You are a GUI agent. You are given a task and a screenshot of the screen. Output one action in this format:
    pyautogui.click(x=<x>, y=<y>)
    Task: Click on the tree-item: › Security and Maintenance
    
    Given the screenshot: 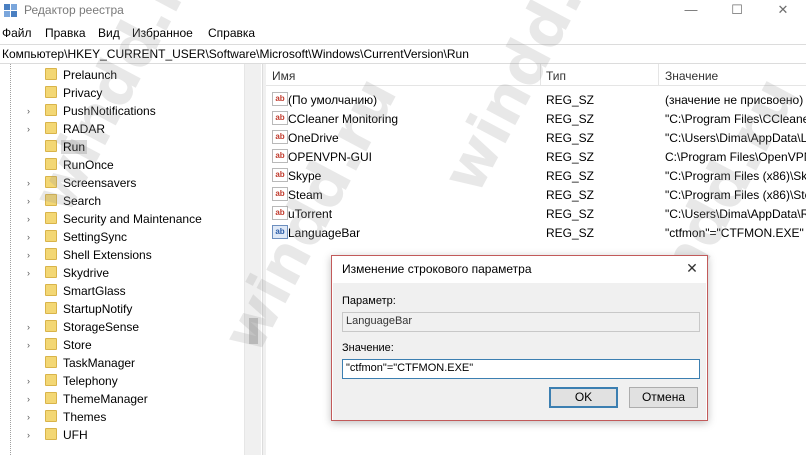 What is the action you would take?
    pyautogui.click(x=122, y=219)
    